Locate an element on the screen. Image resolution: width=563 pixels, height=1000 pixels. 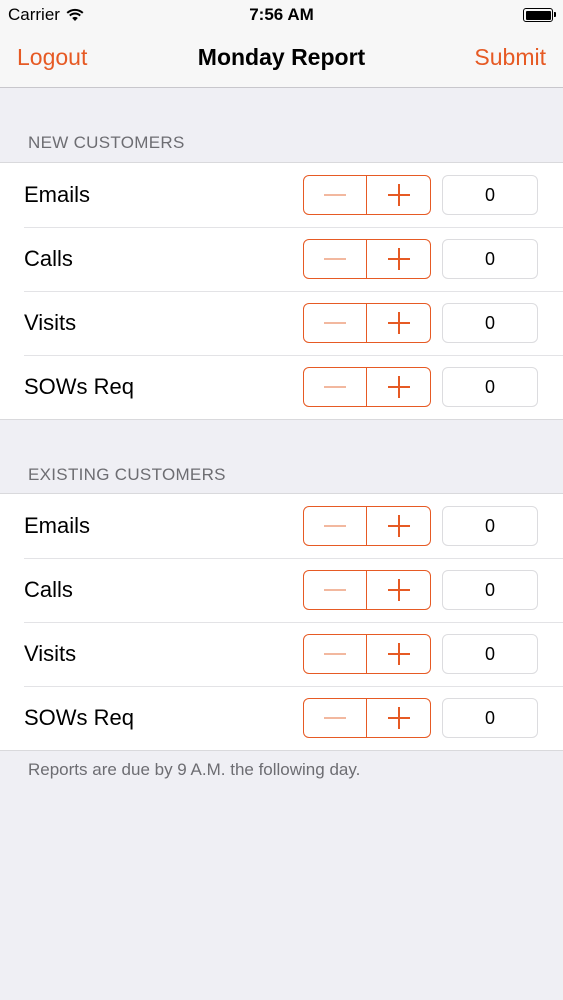
status-time: 7:56 AM is located at coordinates (281, 14).